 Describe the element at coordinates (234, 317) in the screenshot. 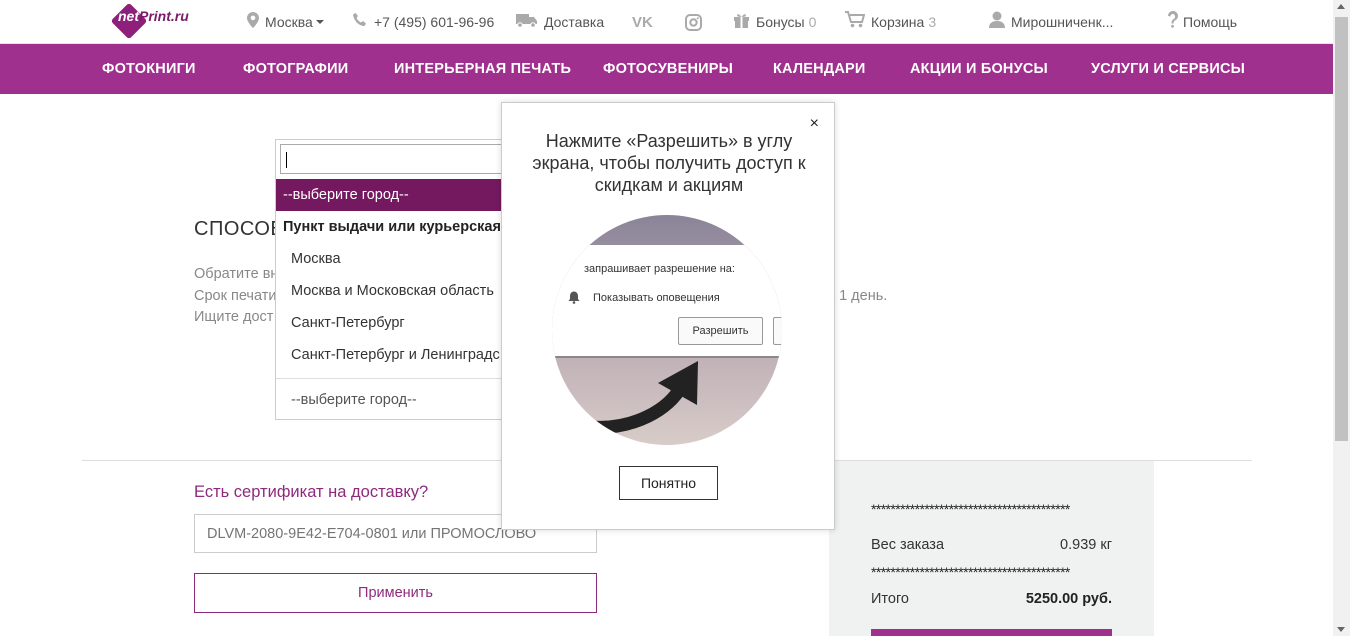

I see `note-line-3: Ищите дост` at that location.